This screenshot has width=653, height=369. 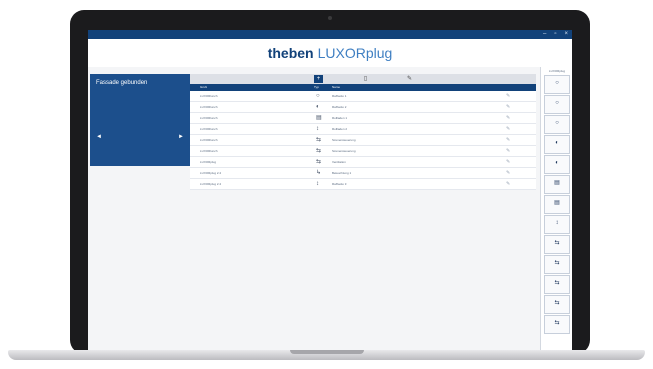 What do you see at coordinates (318, 96) in the screenshot?
I see `device-type-icon: ○` at bounding box center [318, 96].